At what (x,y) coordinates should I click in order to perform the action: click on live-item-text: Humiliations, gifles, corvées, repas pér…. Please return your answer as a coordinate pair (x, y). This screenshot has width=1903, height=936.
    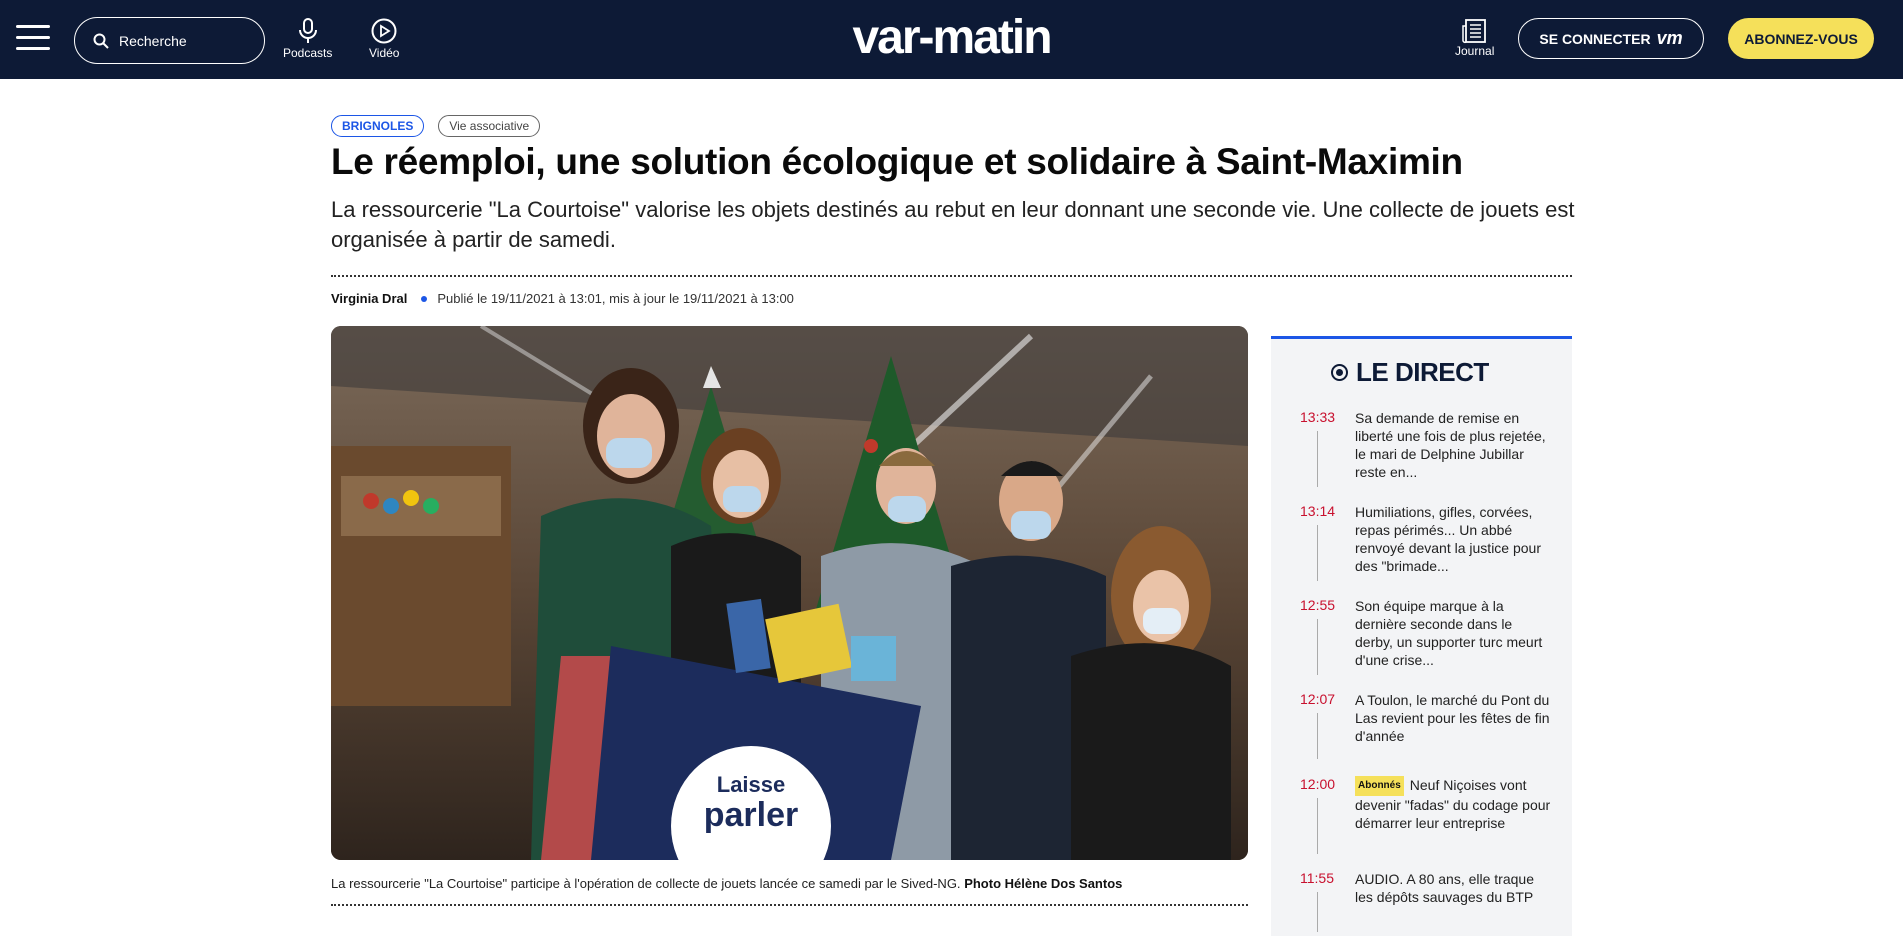
    Looking at the image, I should click on (1448, 539).